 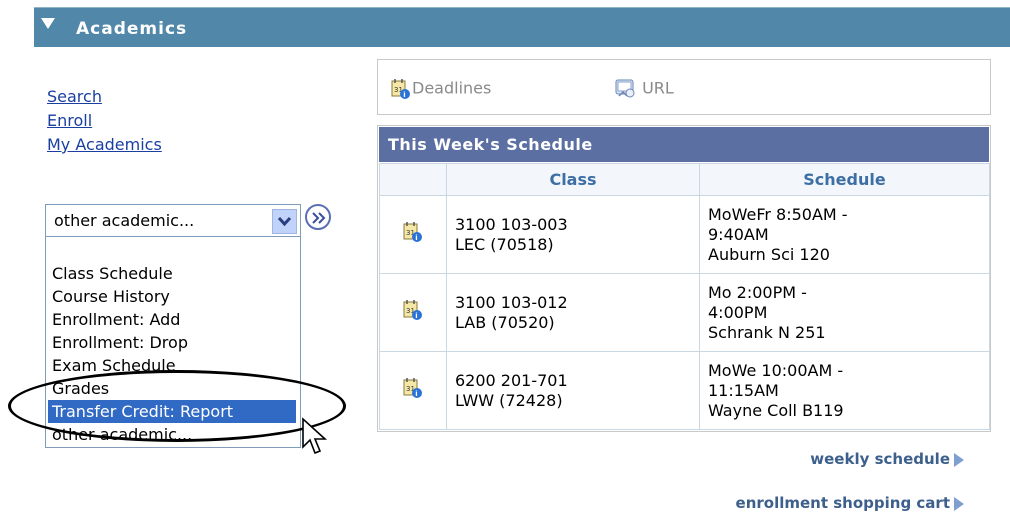 I want to click on option-enrollment-drop: Enrollment: Drop, so click(x=119, y=342).